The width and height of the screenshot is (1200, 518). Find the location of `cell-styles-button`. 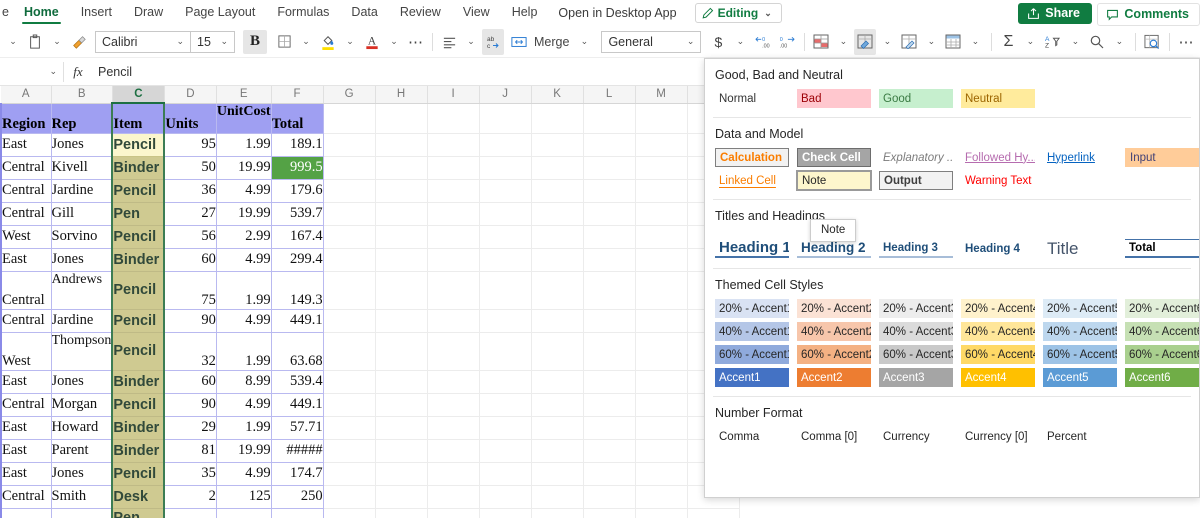

cell-styles-button is located at coordinates (865, 41).